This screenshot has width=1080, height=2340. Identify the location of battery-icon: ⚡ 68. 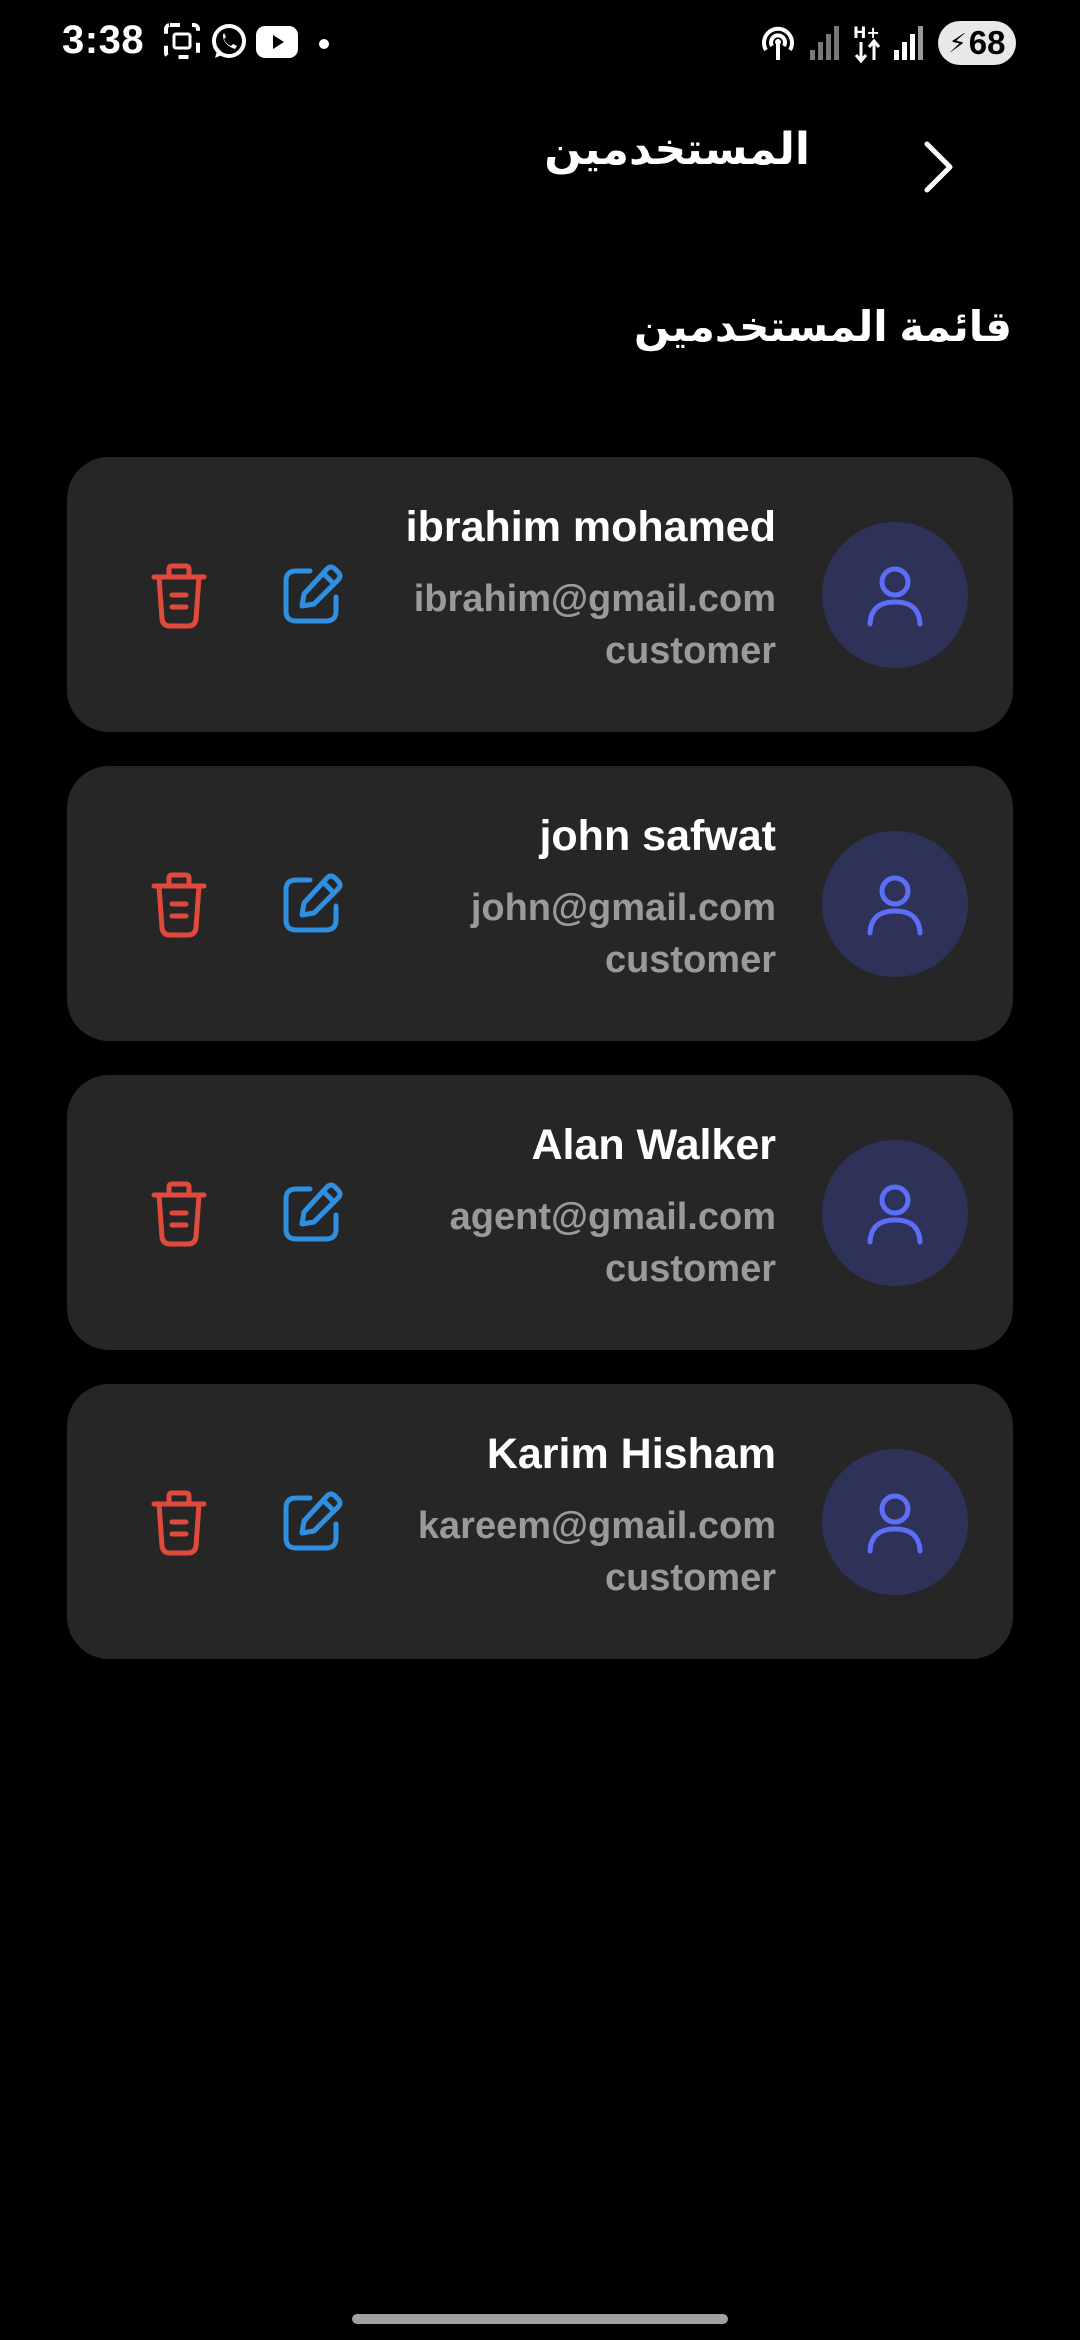
(977, 43).